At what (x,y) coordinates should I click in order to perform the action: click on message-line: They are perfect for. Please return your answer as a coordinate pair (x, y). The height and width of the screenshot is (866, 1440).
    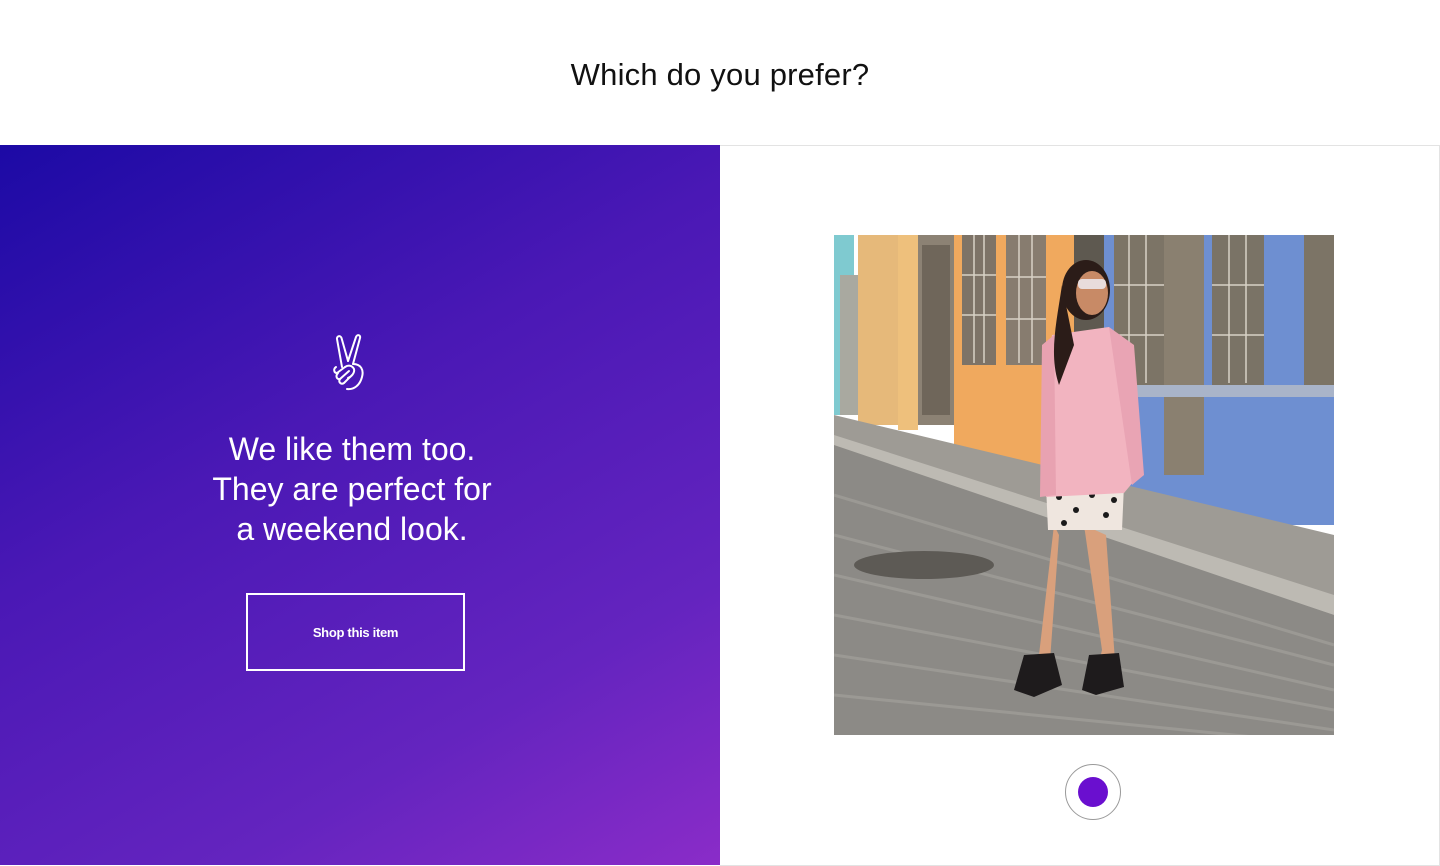
    Looking at the image, I should click on (352, 489).